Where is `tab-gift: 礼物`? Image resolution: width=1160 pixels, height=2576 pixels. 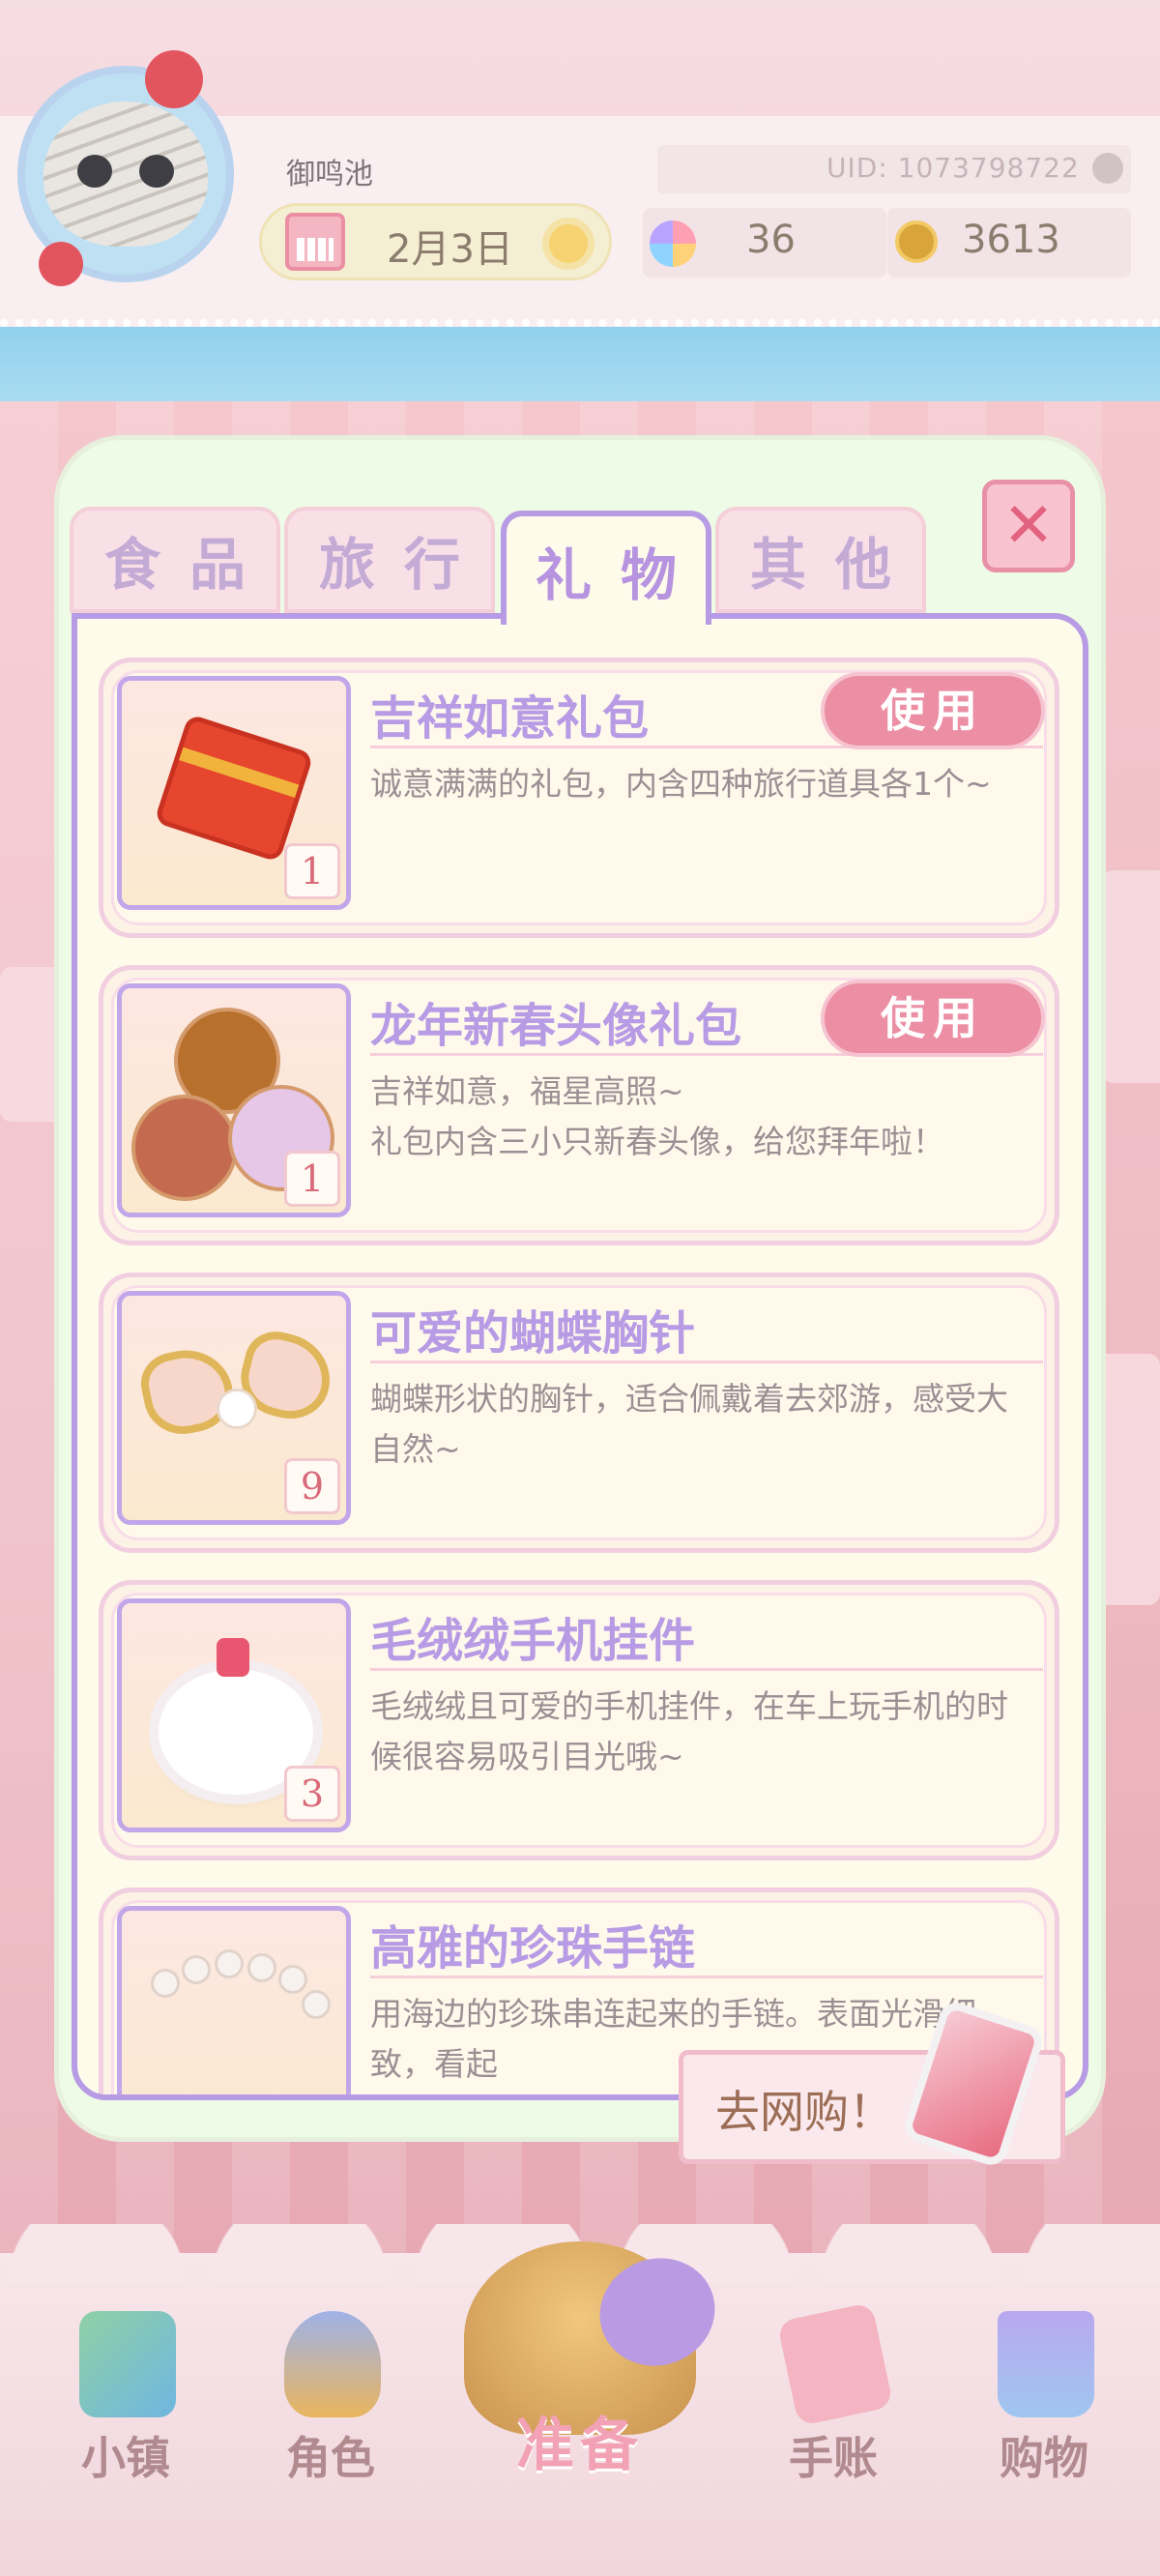 tab-gift: 礼物 is located at coordinates (606, 568).